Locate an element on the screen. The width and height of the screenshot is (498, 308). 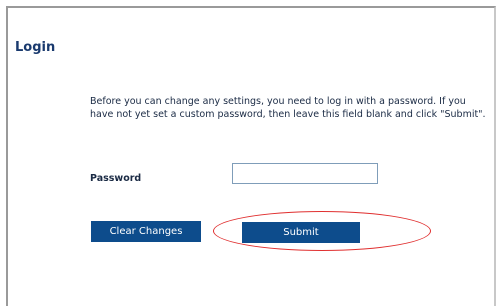
password-input is located at coordinates (305, 173).